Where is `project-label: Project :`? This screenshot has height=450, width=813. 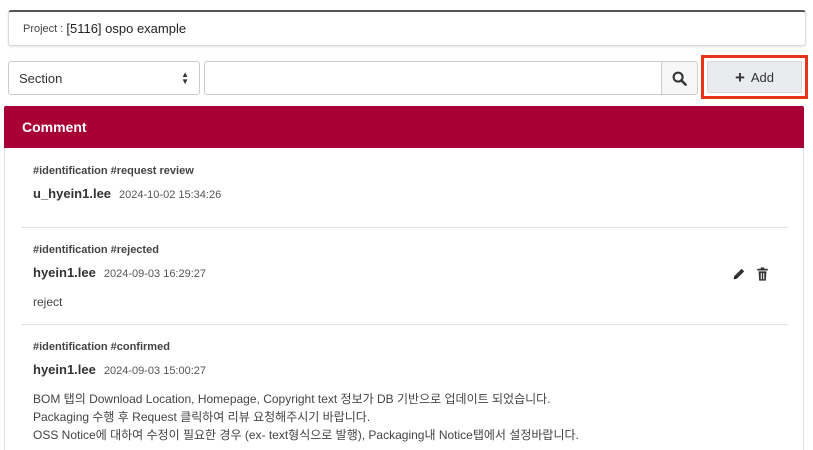 project-label: Project : is located at coordinates (43, 28).